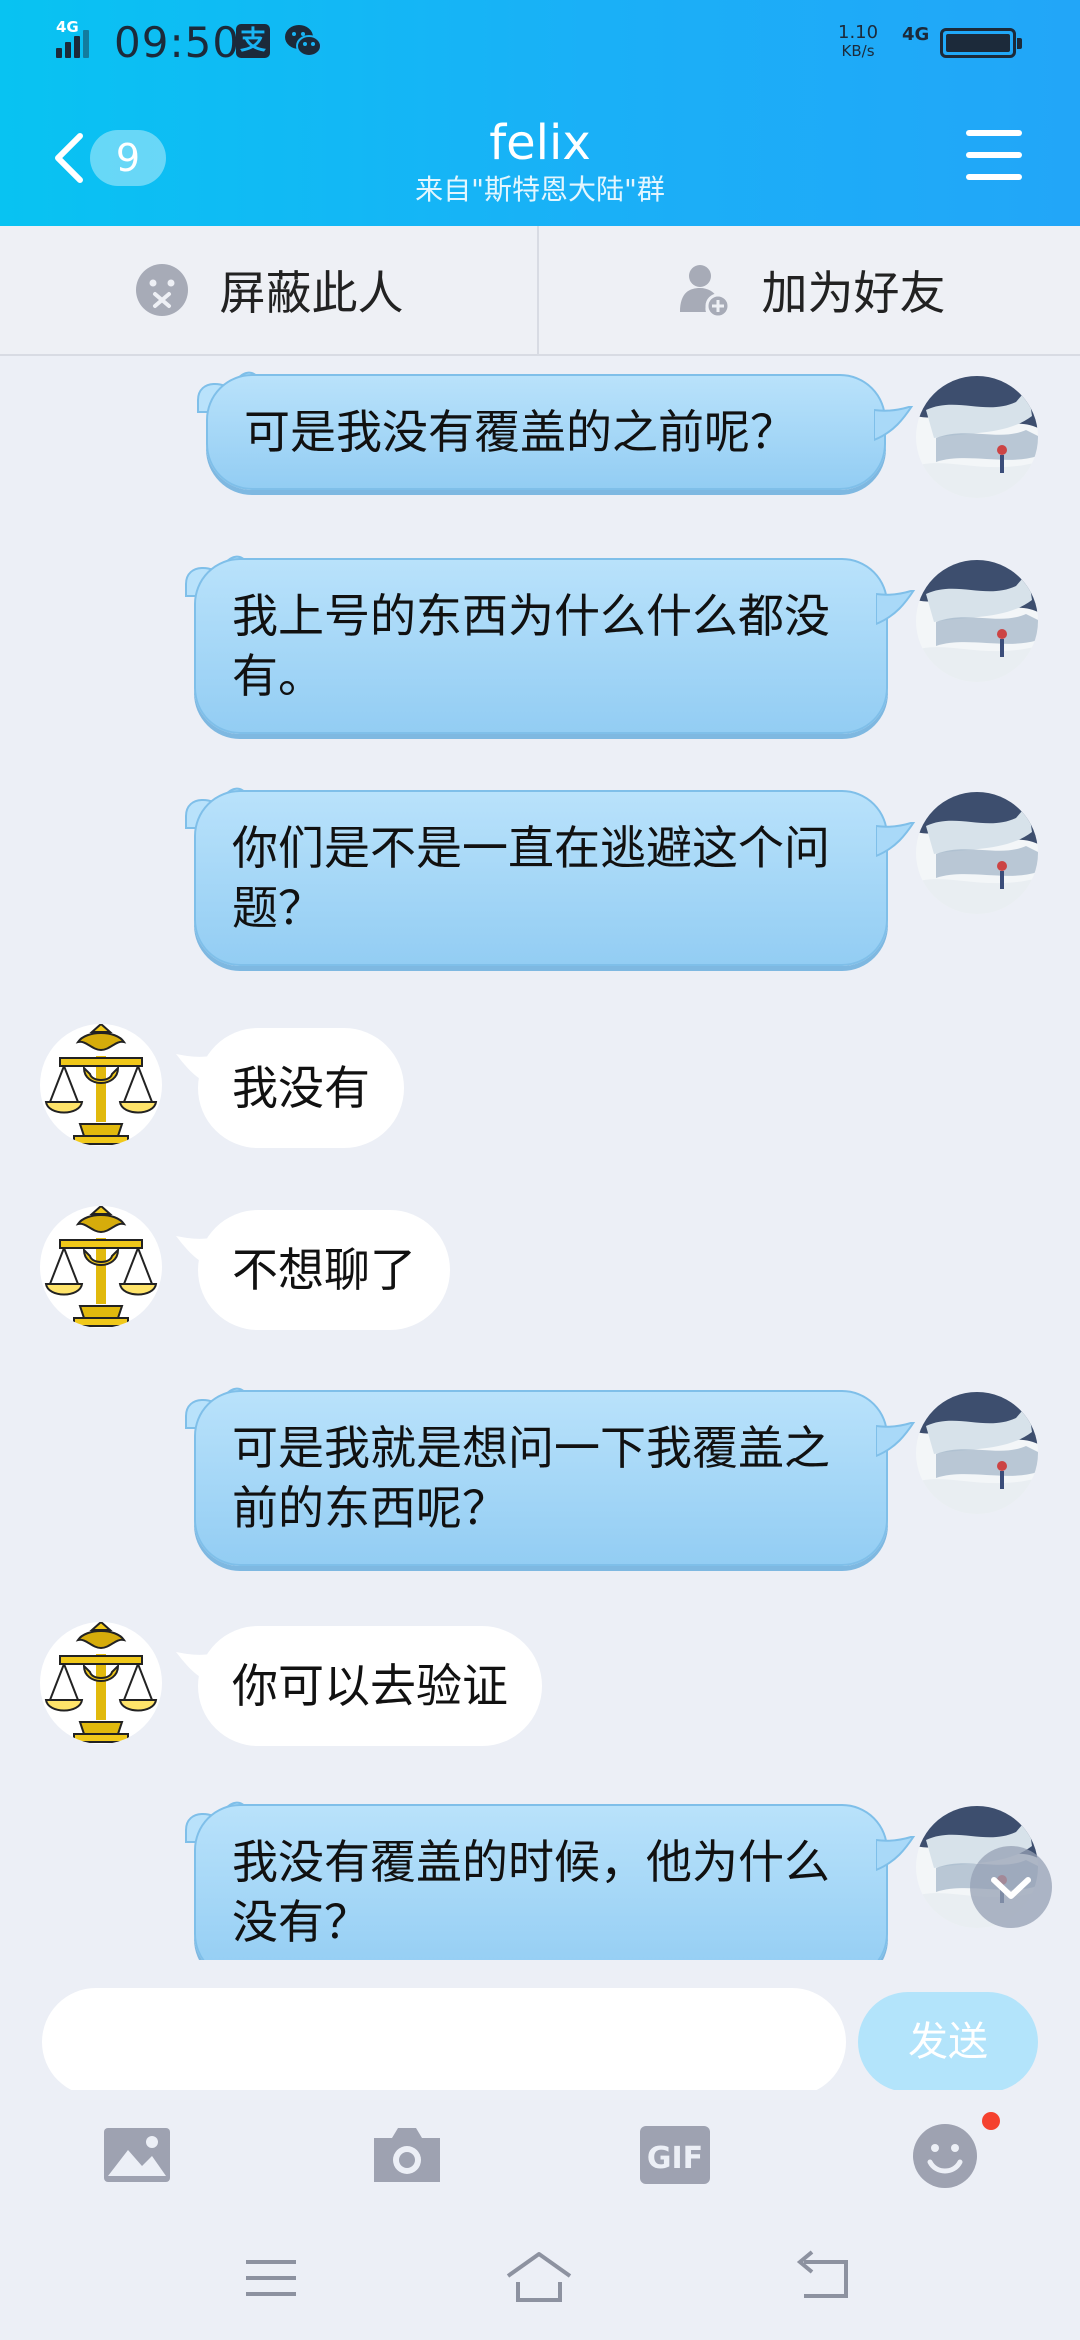  Describe the element at coordinates (541, 878) in the screenshot. I see `message-text: 你们是不是一直在逃避这个问题？` at that location.